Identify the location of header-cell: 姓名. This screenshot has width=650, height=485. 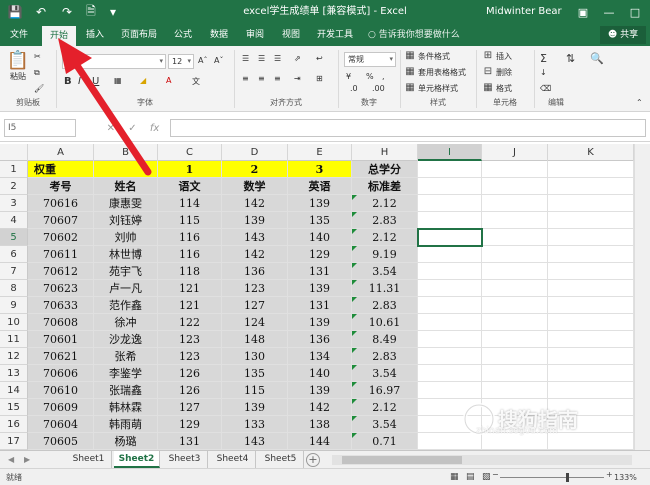
(126, 186).